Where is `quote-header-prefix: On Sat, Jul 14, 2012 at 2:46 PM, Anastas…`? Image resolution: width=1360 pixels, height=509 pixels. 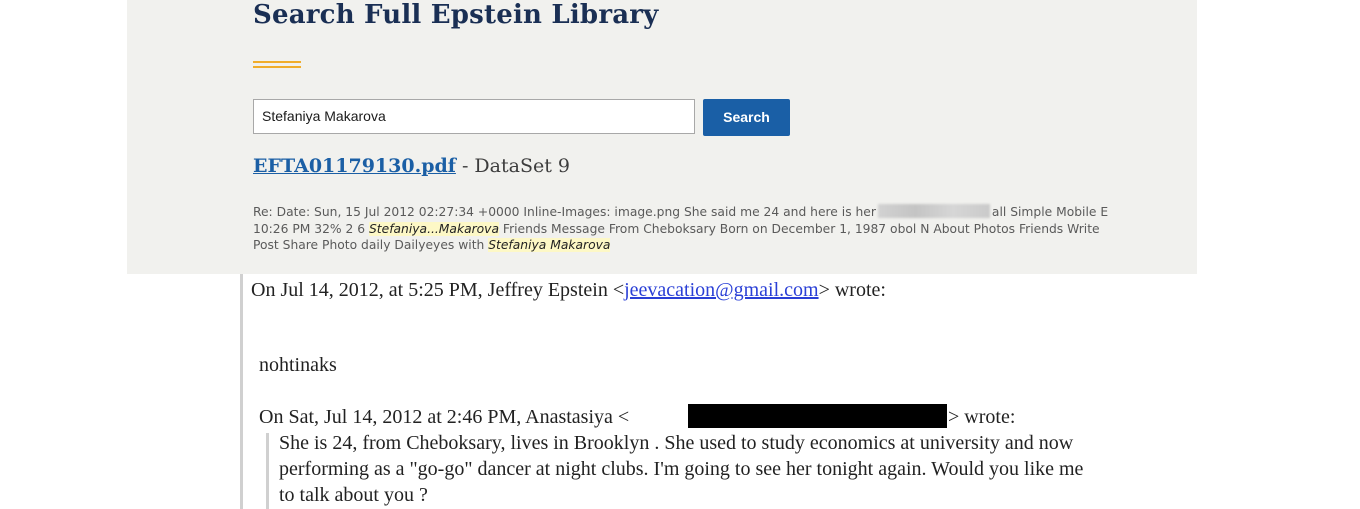
quote-header-prefix: On Sat, Jul 14, 2012 at 2:46 PM, Anastas… is located at coordinates (444, 417).